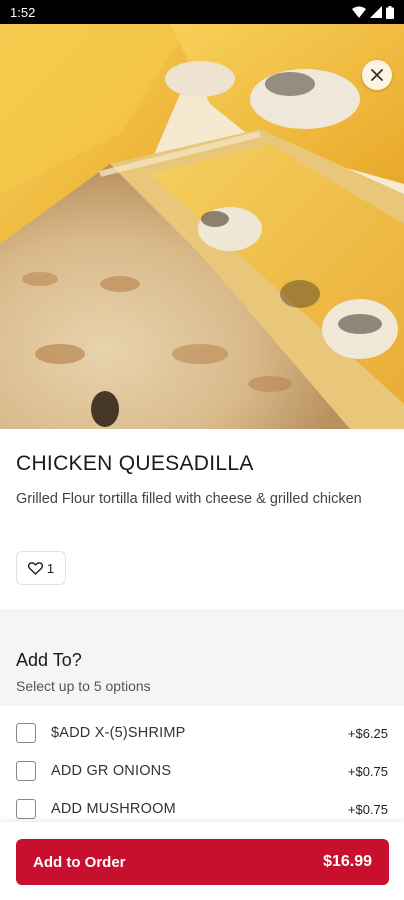 This screenshot has width=404, height=900. I want to click on modifier-group-title: Add To?, so click(49, 660).